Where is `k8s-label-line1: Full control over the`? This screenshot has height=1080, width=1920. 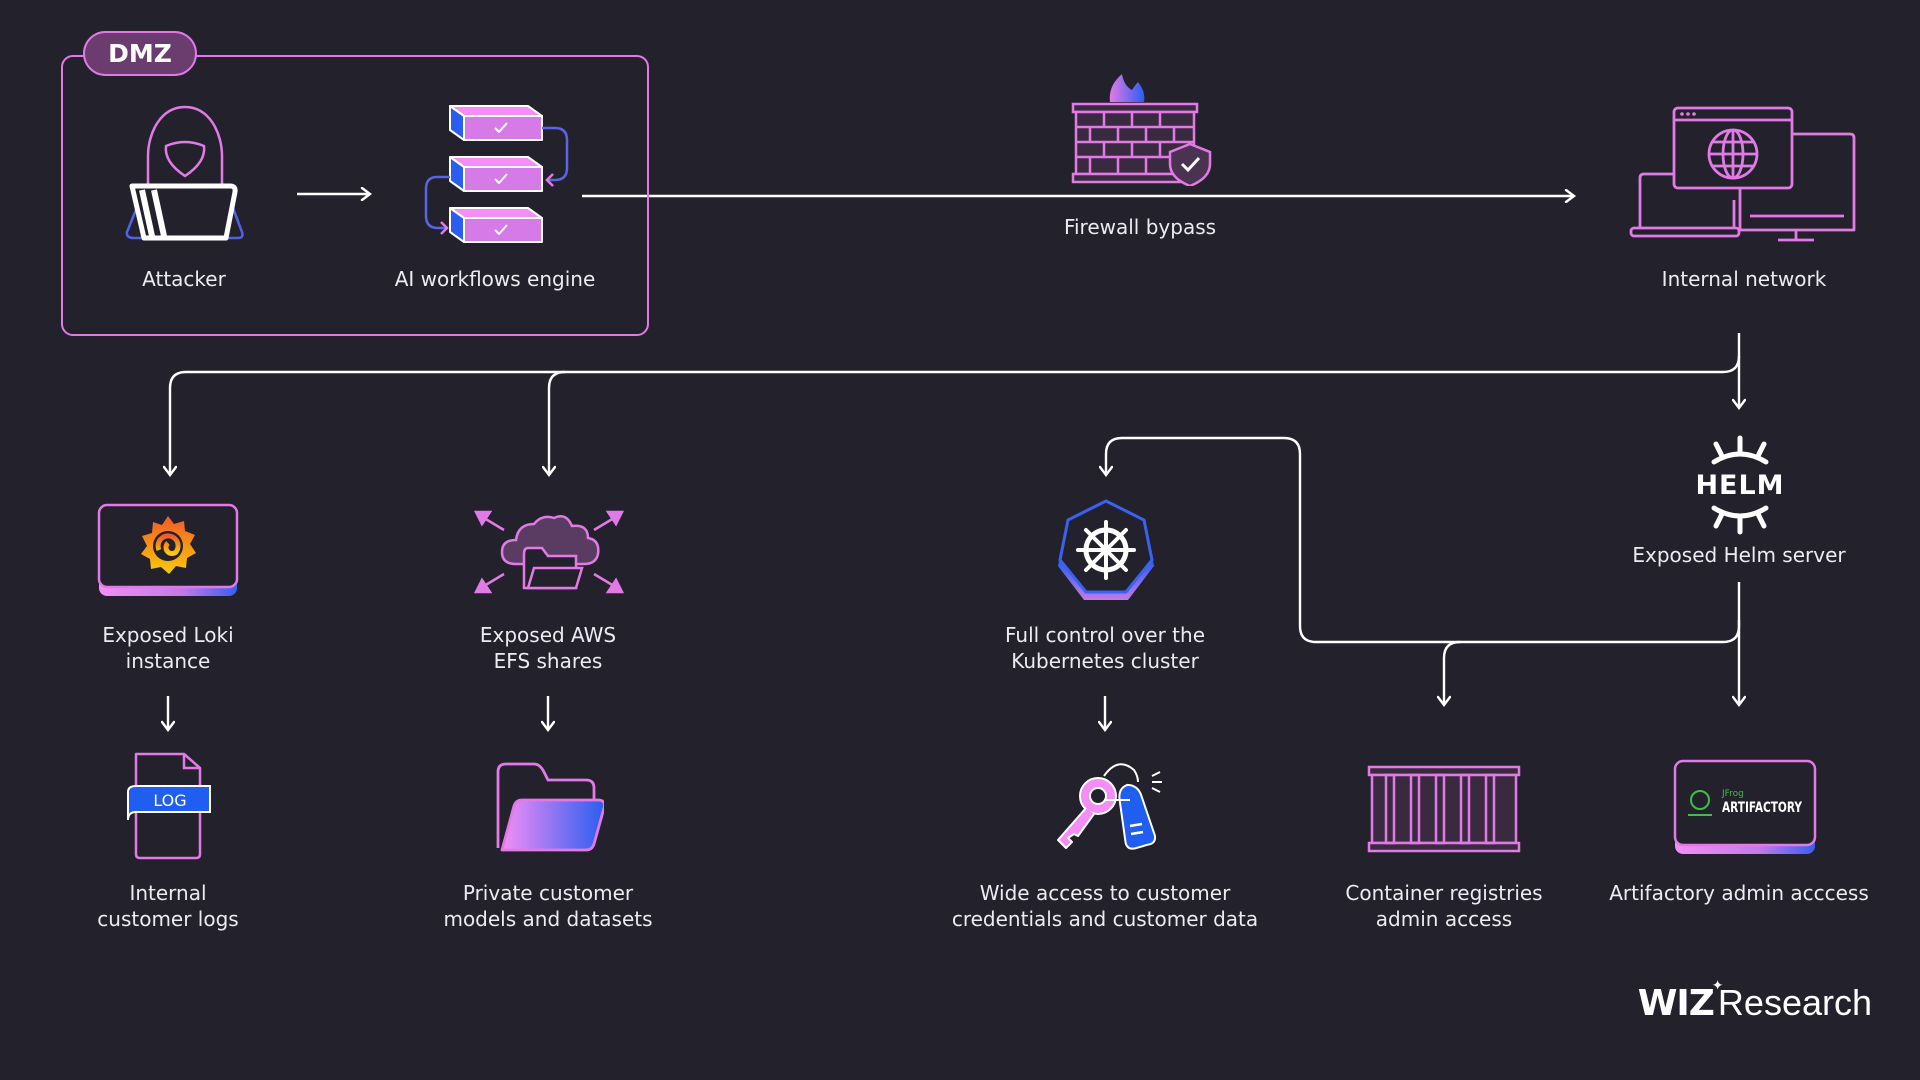 k8s-label-line1: Full control over the is located at coordinates (1105, 635).